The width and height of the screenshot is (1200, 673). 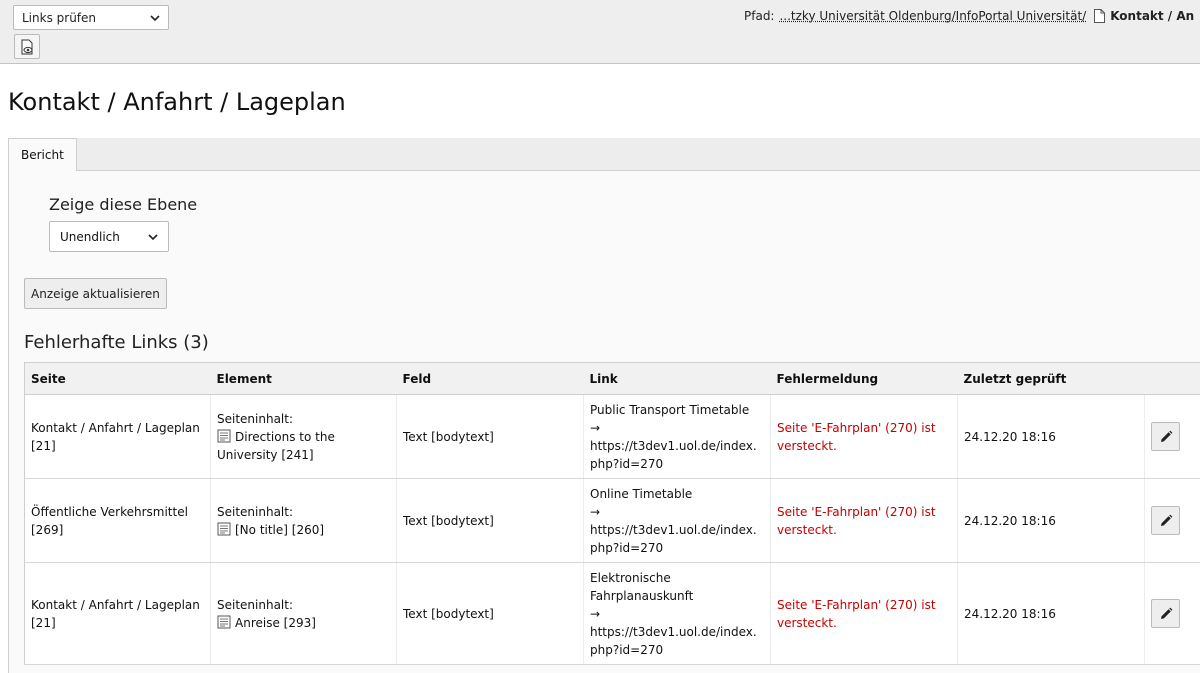 I want to click on tab-bericht: Bericht, so click(x=42, y=154).